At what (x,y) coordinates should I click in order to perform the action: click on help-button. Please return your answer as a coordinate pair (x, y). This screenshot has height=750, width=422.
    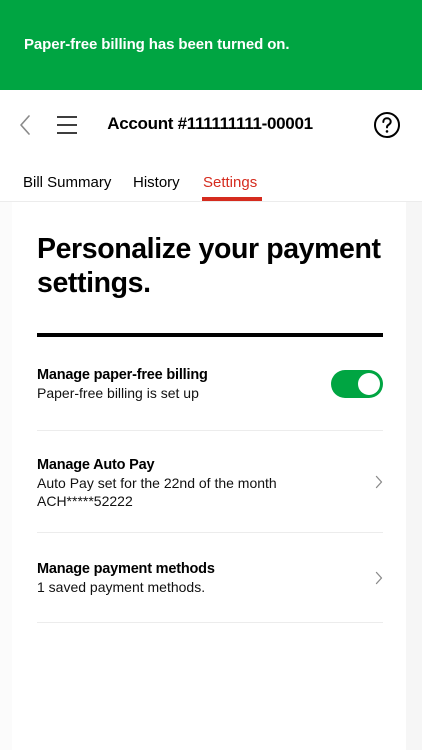
    Looking at the image, I should click on (387, 125).